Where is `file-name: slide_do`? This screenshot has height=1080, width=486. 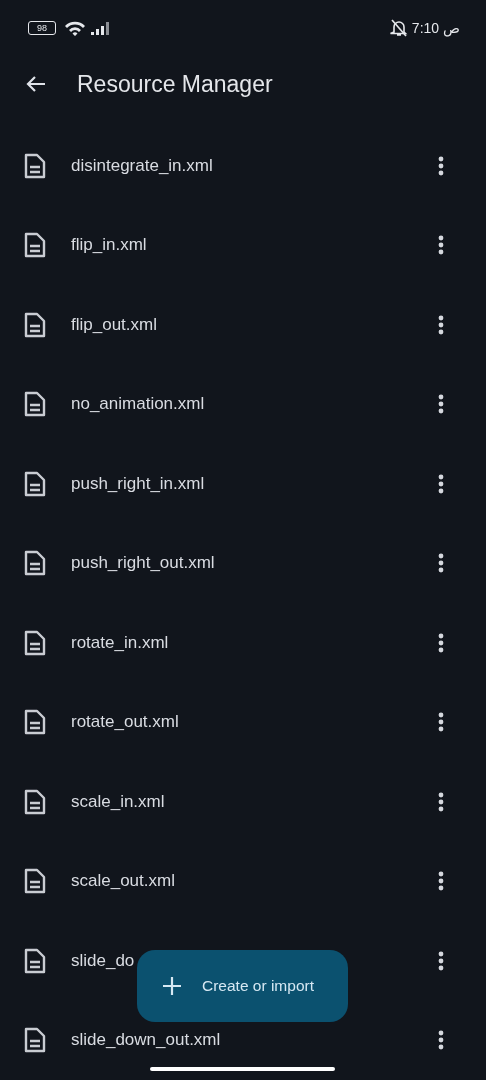
file-name: slide_do is located at coordinates (103, 960).